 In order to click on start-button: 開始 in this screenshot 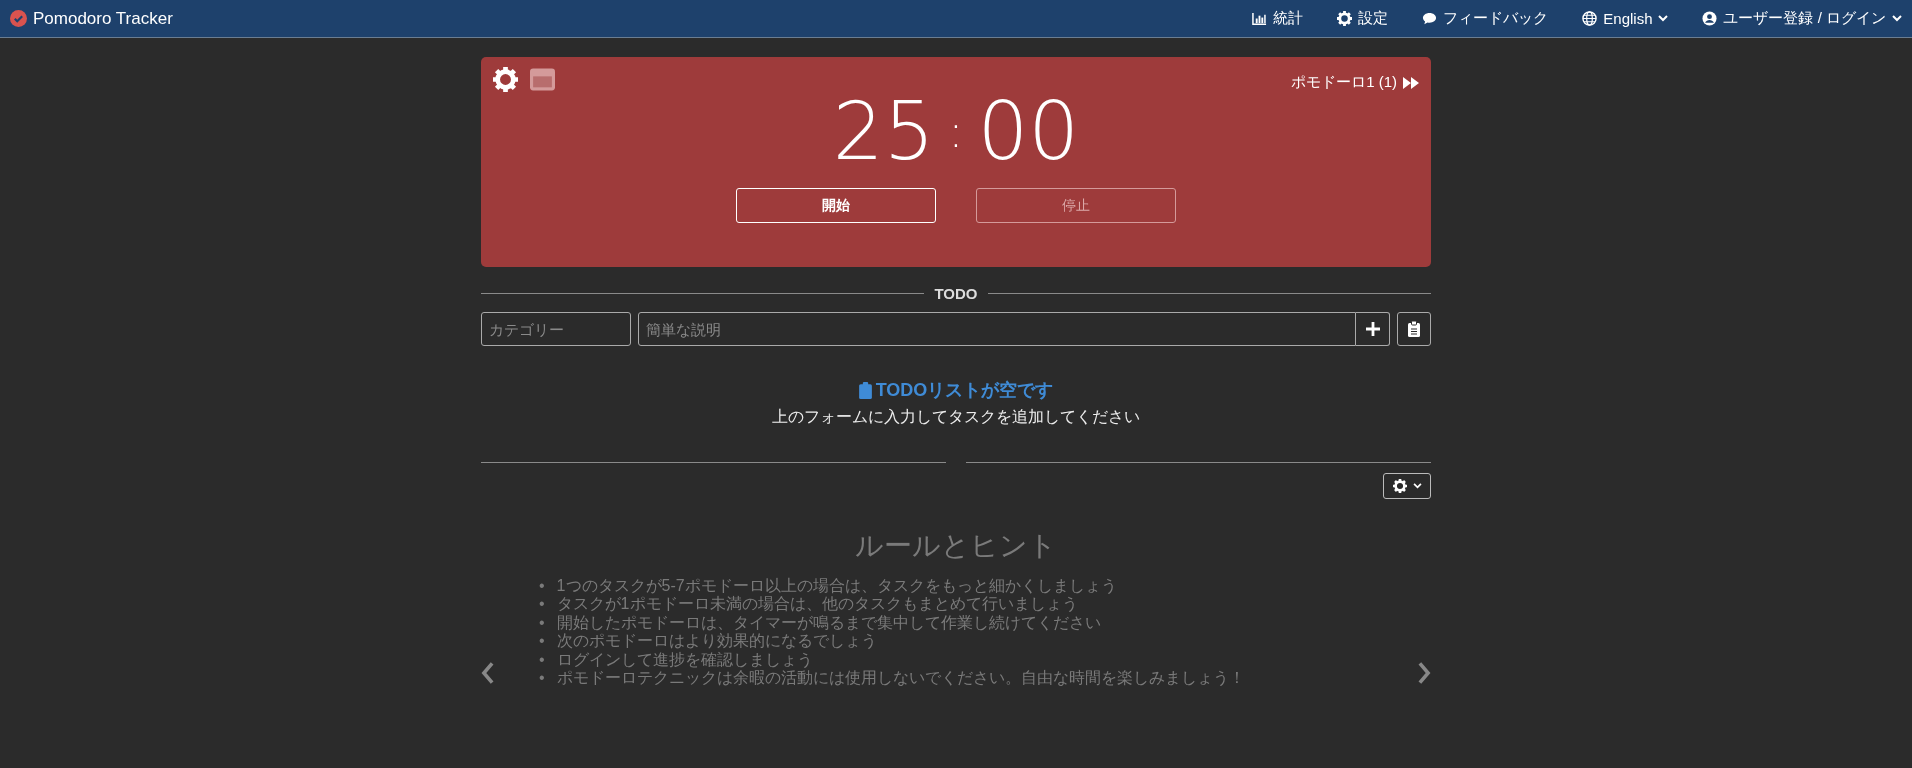, I will do `click(836, 205)`.